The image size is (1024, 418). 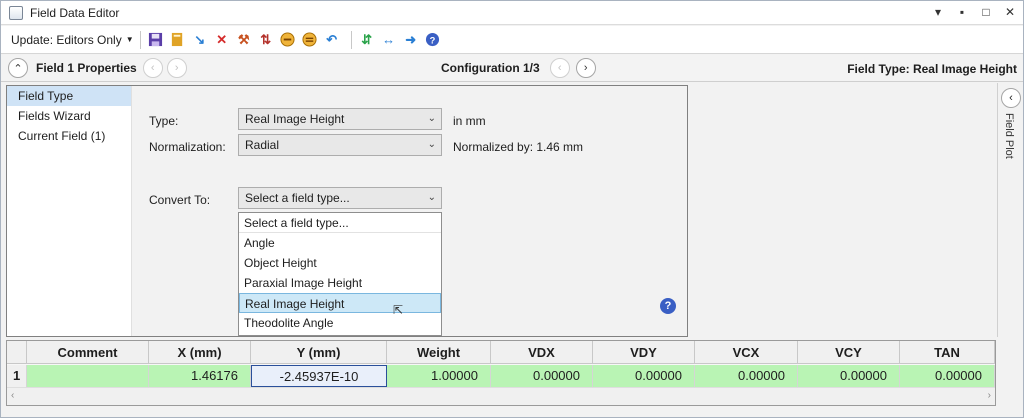 I want to click on cell-x: 1.46176, so click(x=200, y=376).